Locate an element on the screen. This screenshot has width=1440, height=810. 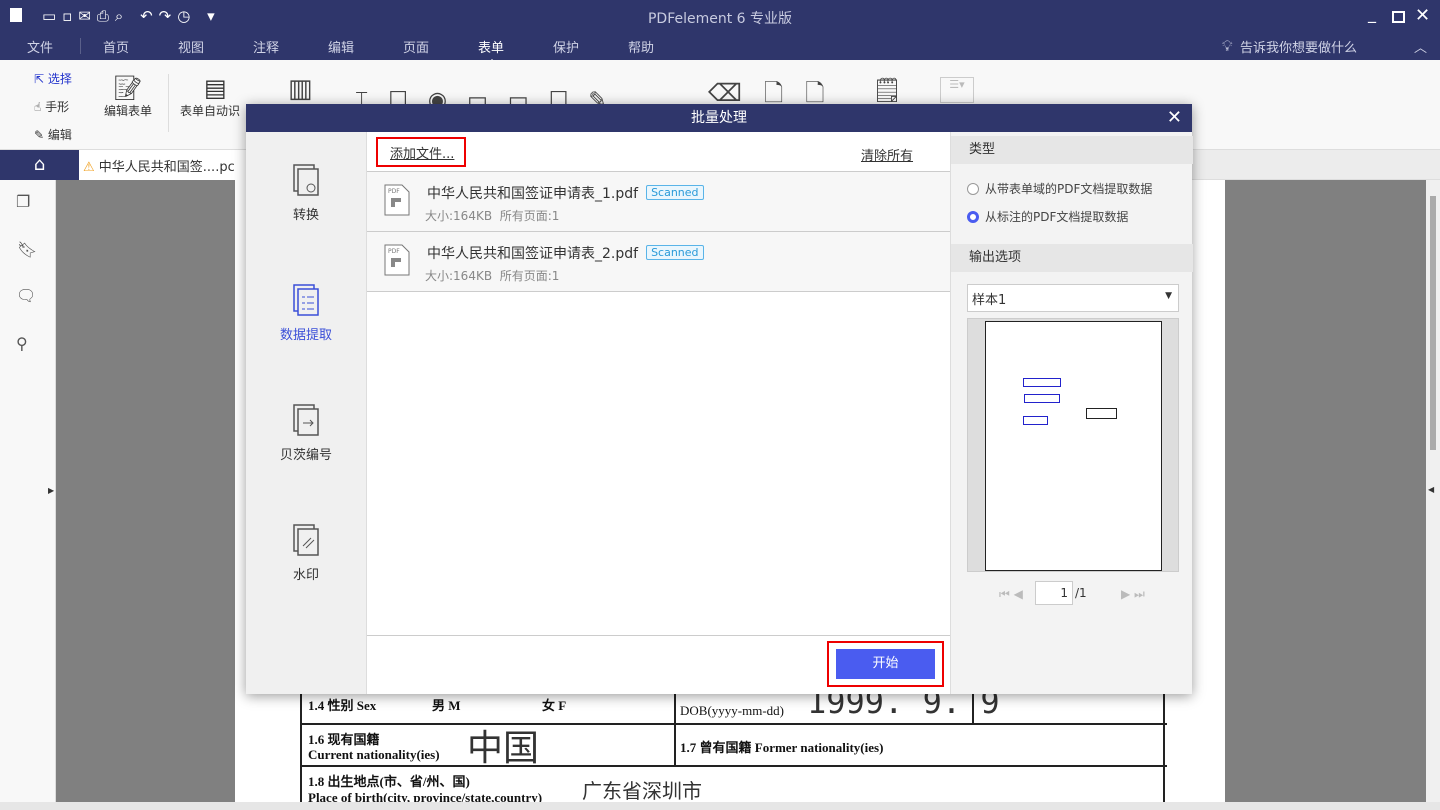
file-name: 中华人民共和国签证申请表_2.pdf is located at coordinates (533, 254).